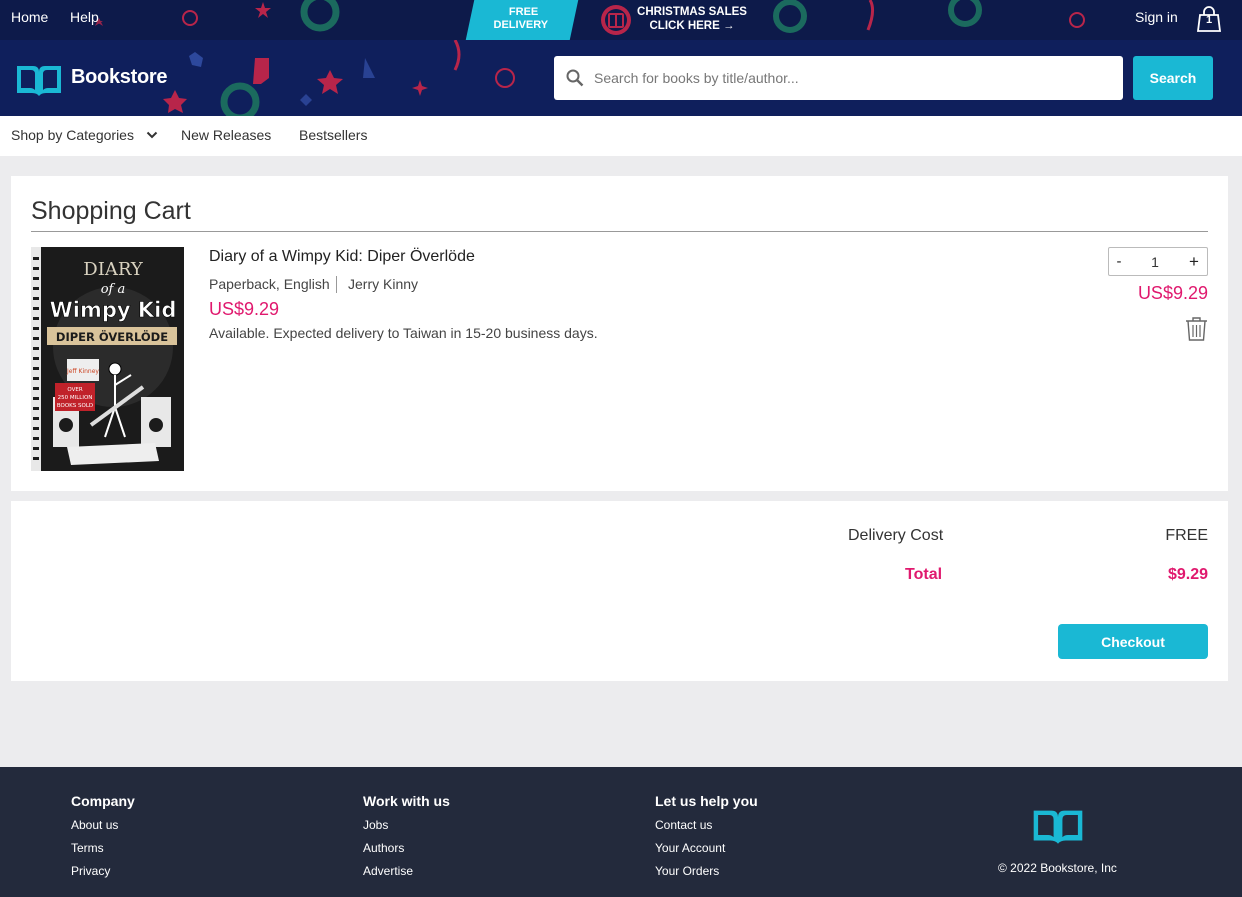 This screenshot has width=1242, height=897. Describe the element at coordinates (1058, 827) in the screenshot. I see `footer-logo-icon` at that location.